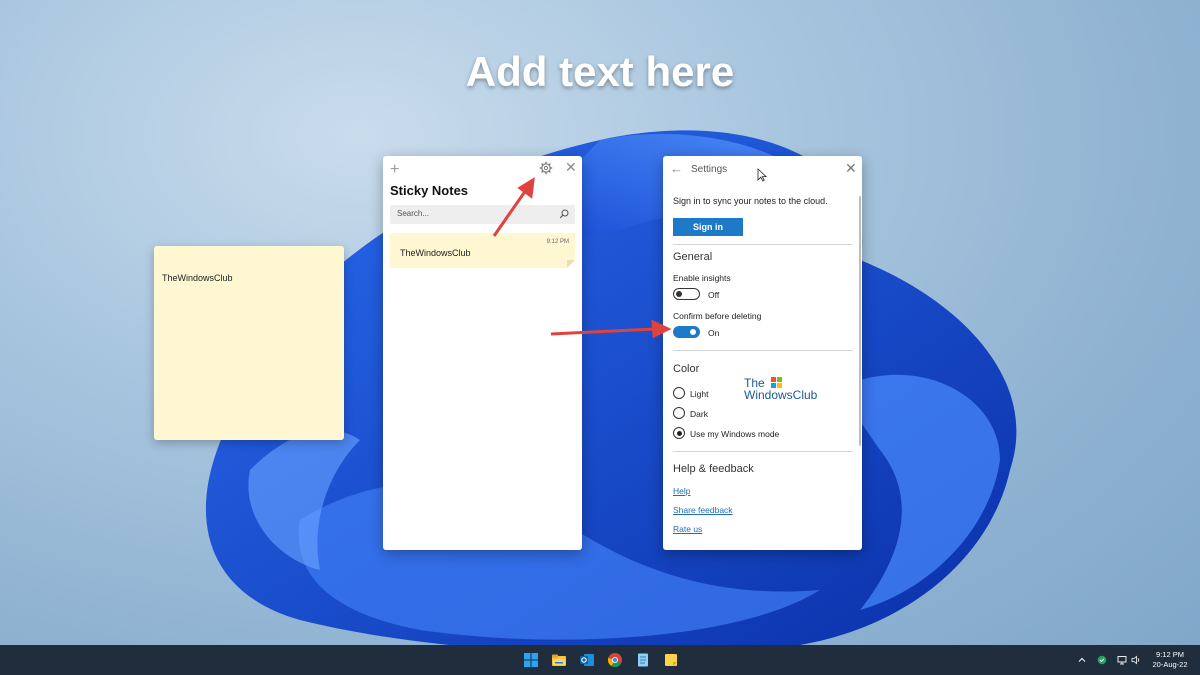 The image size is (1200, 675). Describe the element at coordinates (714, 295) in the screenshot. I see `enable-insights-state: Off` at that location.